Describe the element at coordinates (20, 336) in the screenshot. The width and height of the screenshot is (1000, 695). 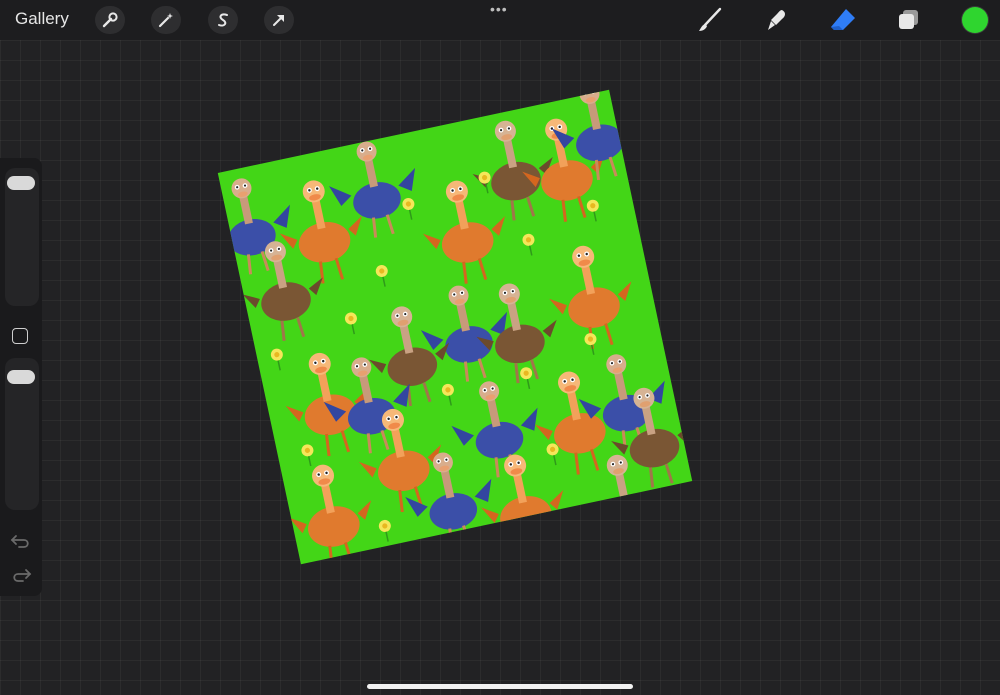
I see `modify-button` at that location.